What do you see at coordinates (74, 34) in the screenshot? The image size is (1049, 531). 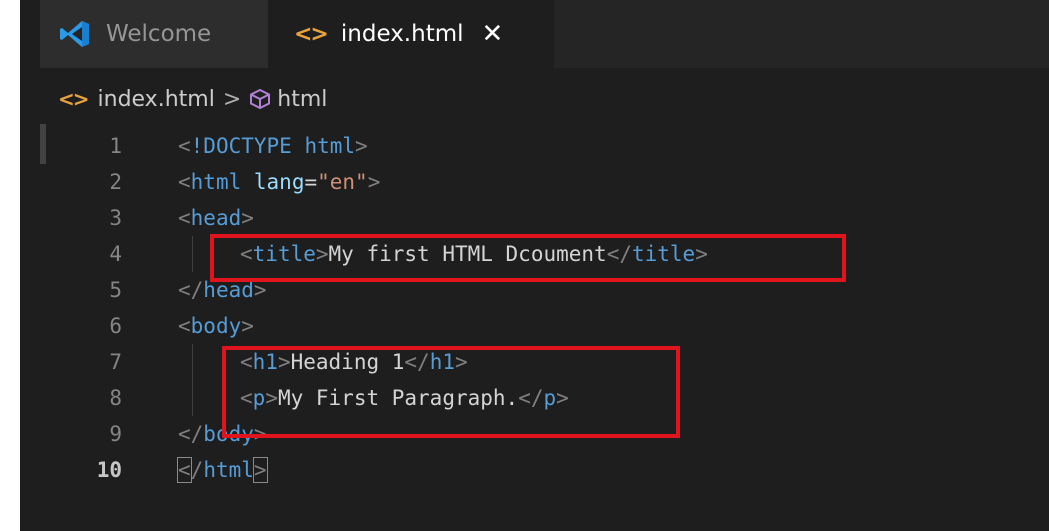 I see `vscode-logo-icon` at bounding box center [74, 34].